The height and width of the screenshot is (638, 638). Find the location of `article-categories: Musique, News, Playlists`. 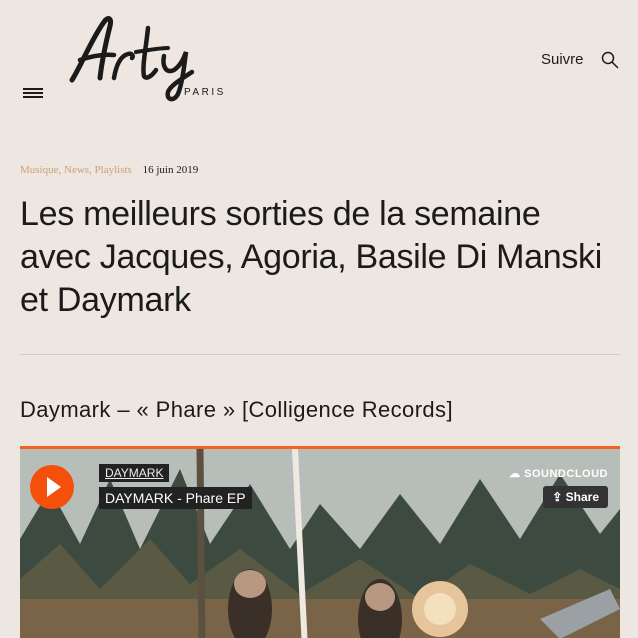

article-categories: Musique, News, Playlists is located at coordinates (76, 170).